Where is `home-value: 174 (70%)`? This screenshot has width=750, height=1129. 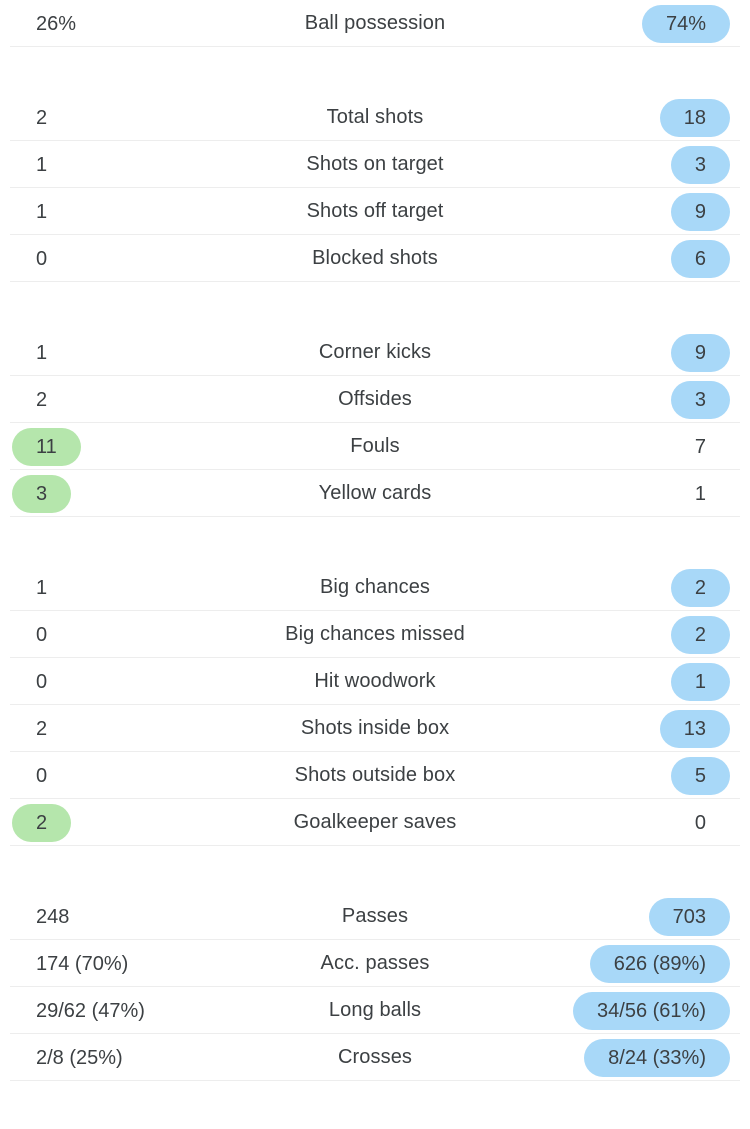
home-value: 174 (70%) is located at coordinates (82, 963).